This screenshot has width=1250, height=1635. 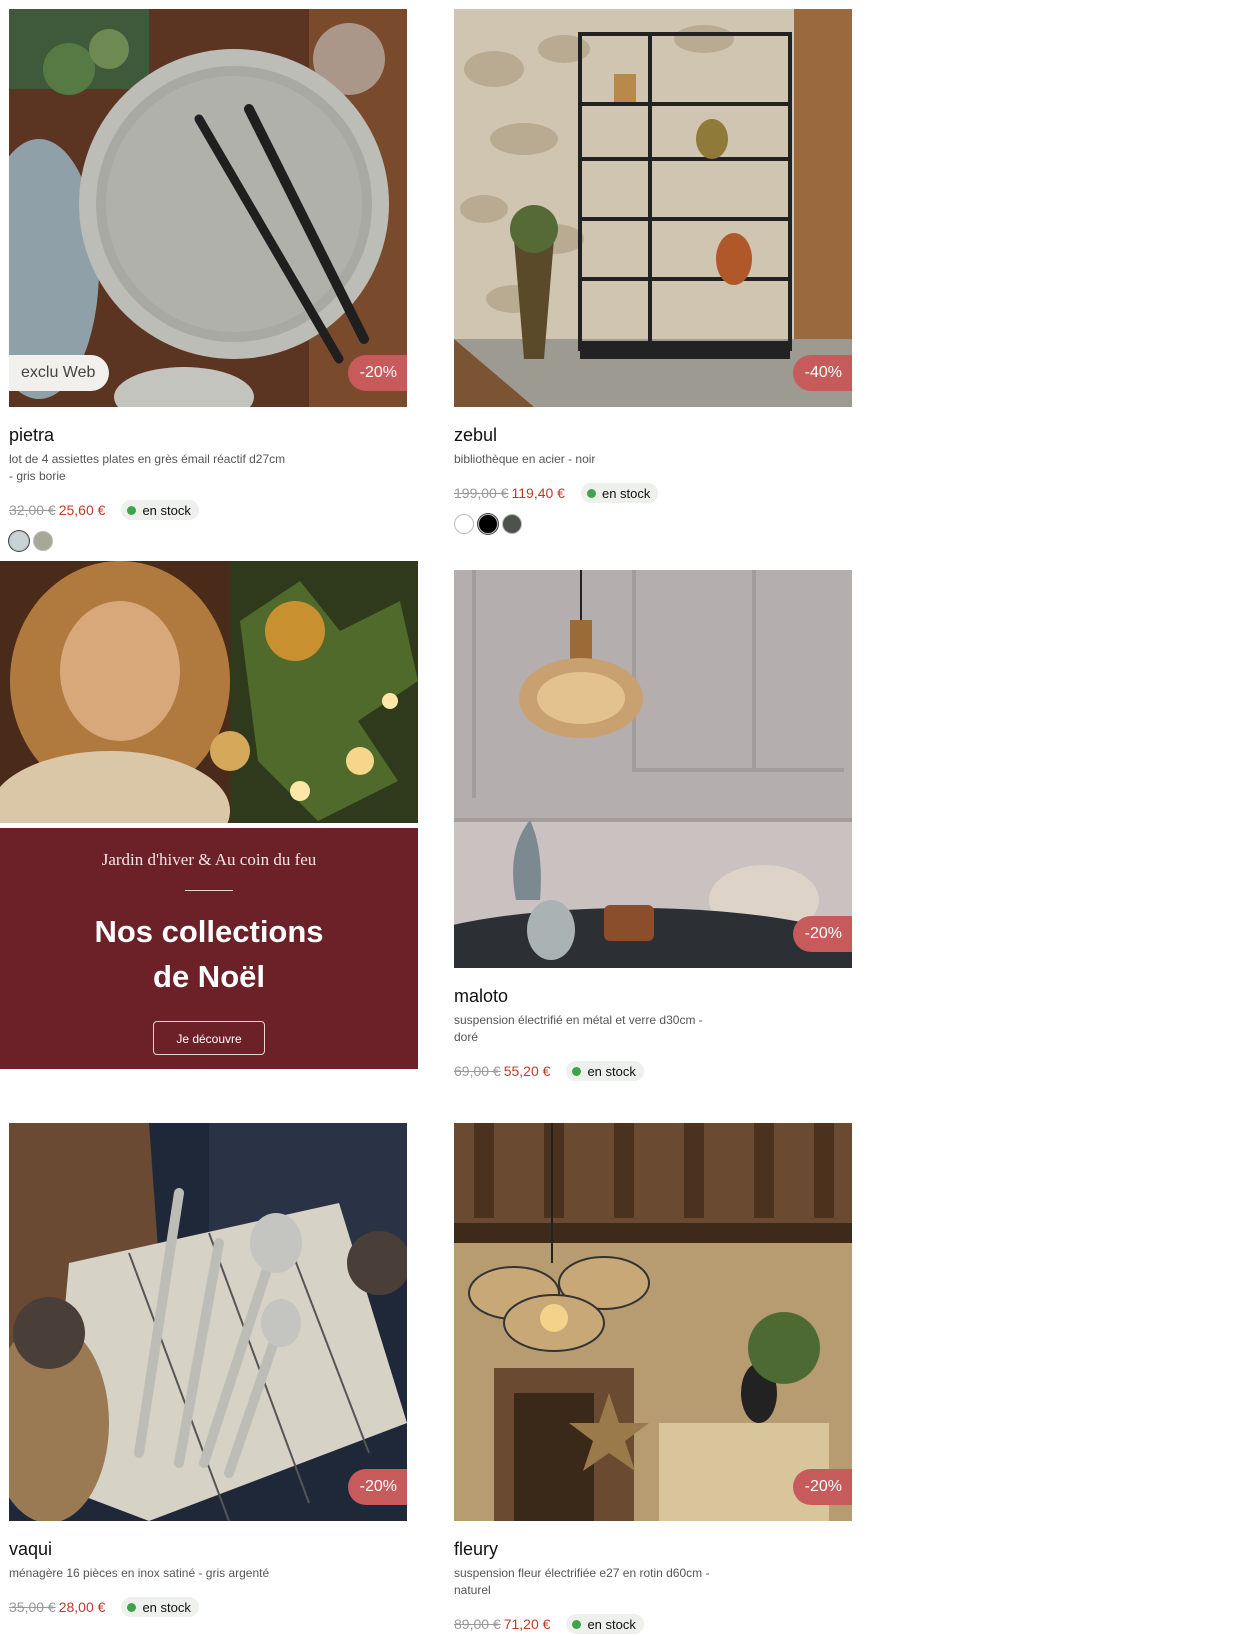 I want to click on price-row: 69,00 € 55,20 € en stock, so click(x=653, y=1071).